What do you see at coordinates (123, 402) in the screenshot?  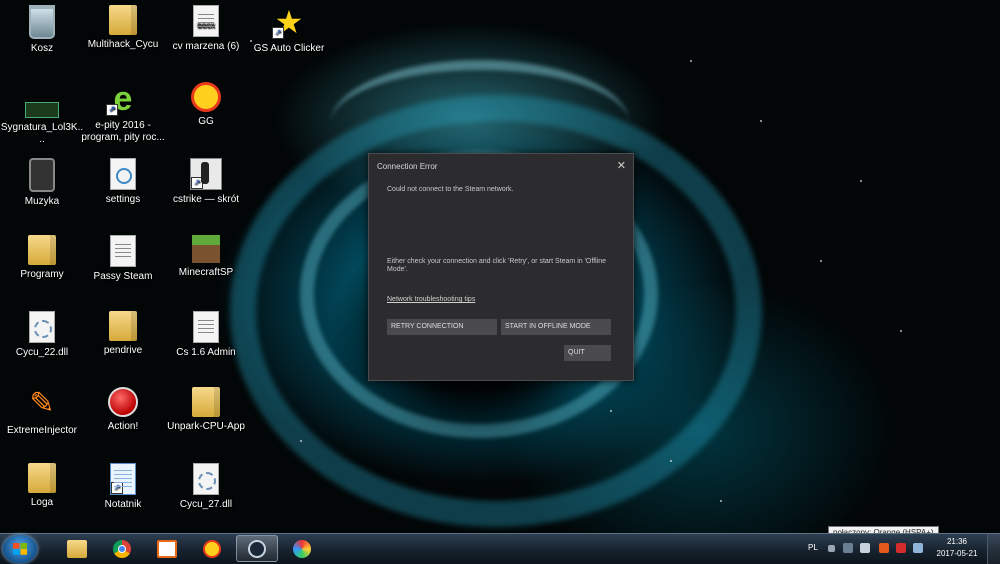 I see `record-icon` at bounding box center [123, 402].